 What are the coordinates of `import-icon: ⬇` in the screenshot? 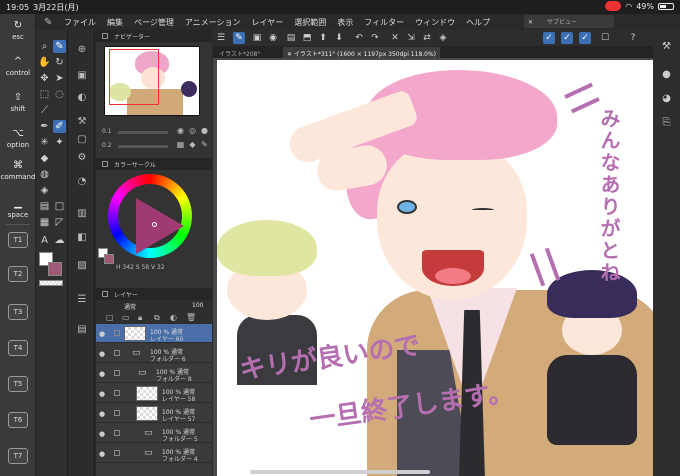 It's located at (339, 38).